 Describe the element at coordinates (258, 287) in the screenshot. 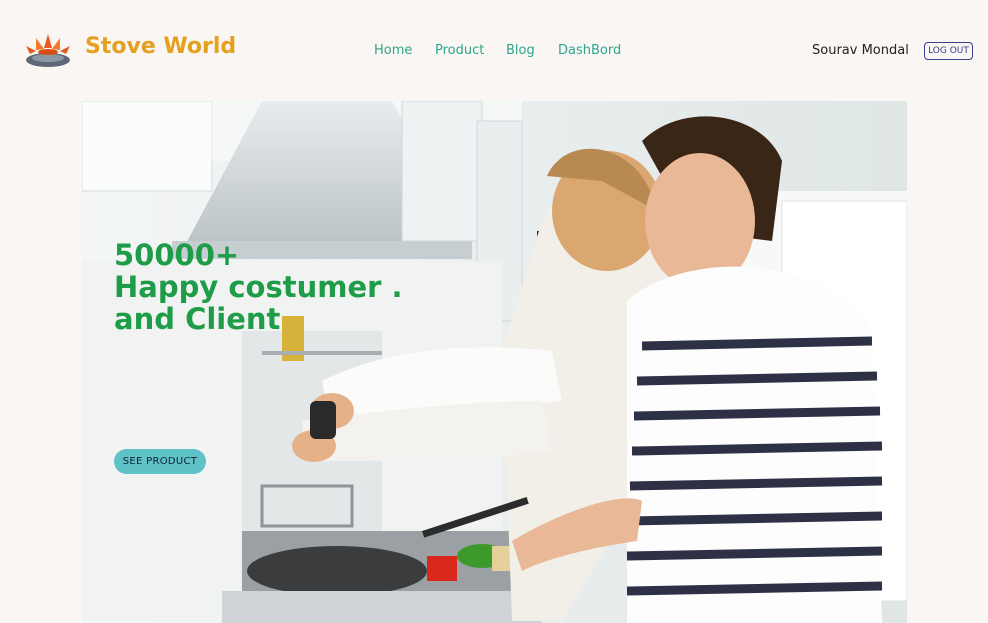

I see `hero-headline-line2: Happy costumer .` at that location.